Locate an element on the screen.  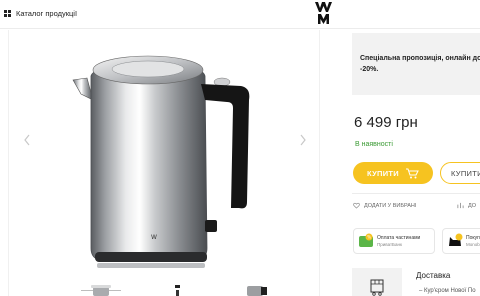
installments-title: Оплата частинами is located at coordinates (399, 237).